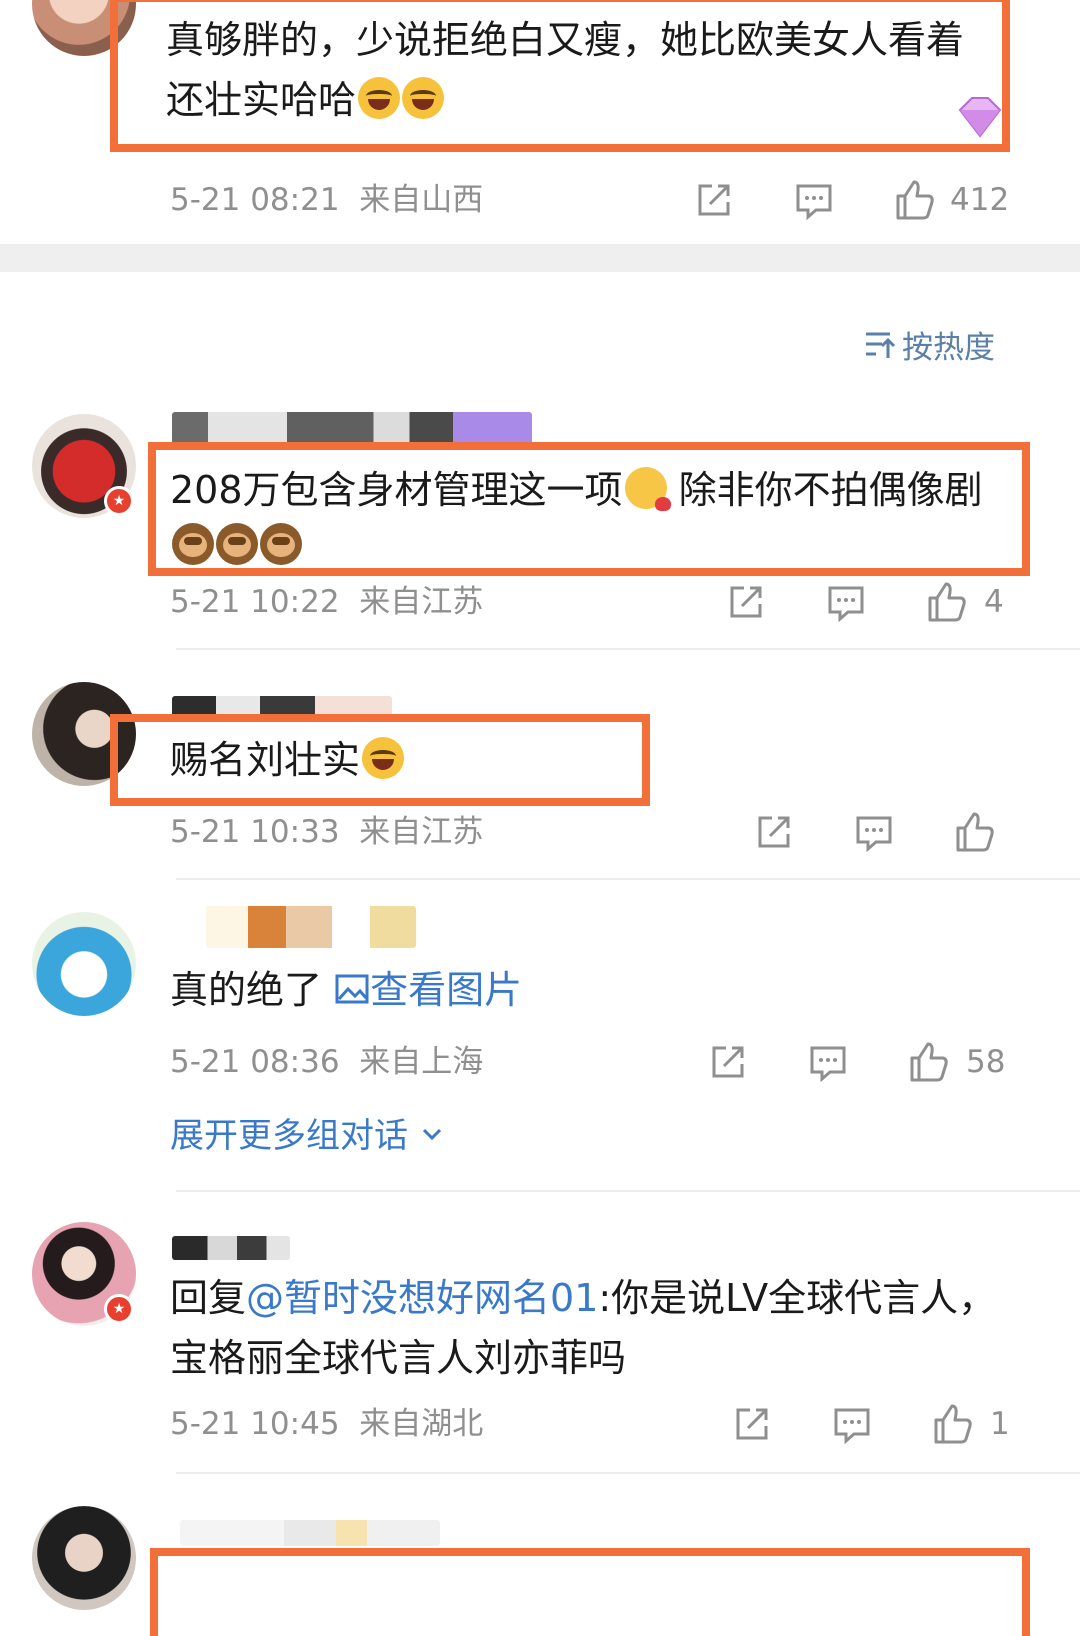 This screenshot has height=1636, width=1080. What do you see at coordinates (352, 984) in the screenshot?
I see `image-icon` at bounding box center [352, 984].